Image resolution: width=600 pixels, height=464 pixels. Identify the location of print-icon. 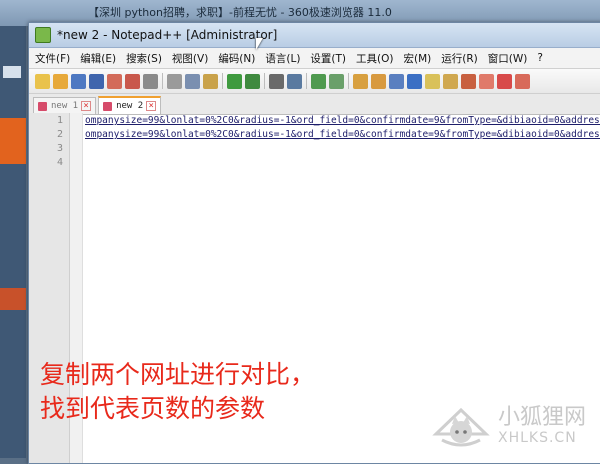
(150, 81).